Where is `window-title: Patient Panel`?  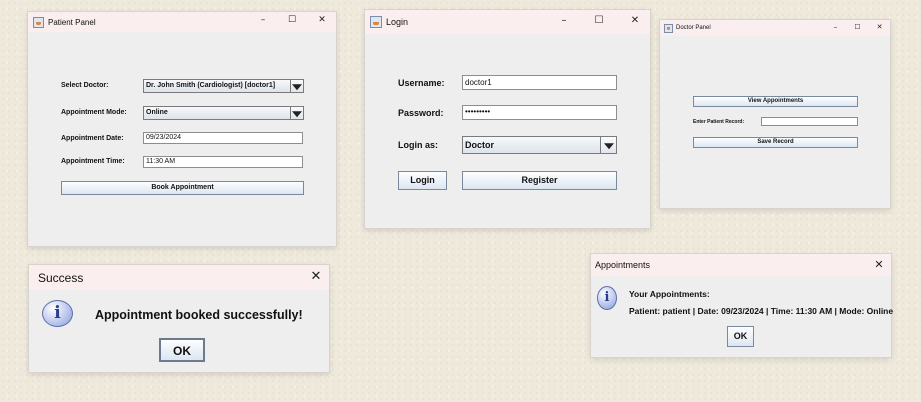 window-title: Patient Panel is located at coordinates (72, 22).